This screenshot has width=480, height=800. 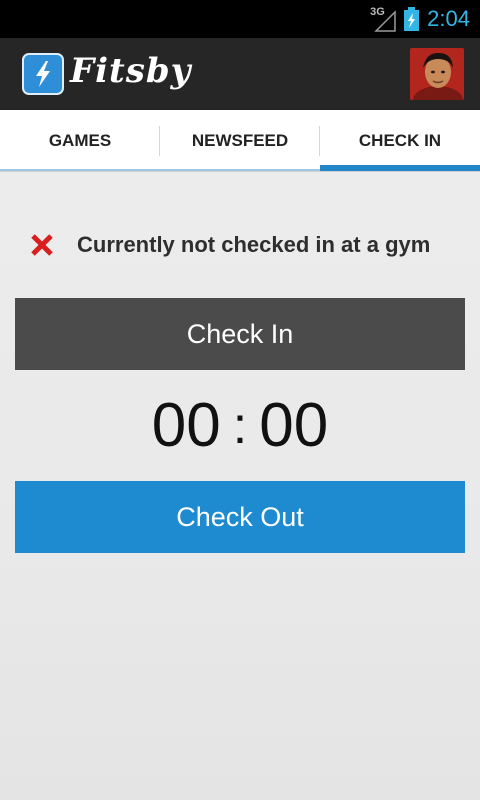 I want to click on timer-seconds: 00, so click(x=294, y=425).